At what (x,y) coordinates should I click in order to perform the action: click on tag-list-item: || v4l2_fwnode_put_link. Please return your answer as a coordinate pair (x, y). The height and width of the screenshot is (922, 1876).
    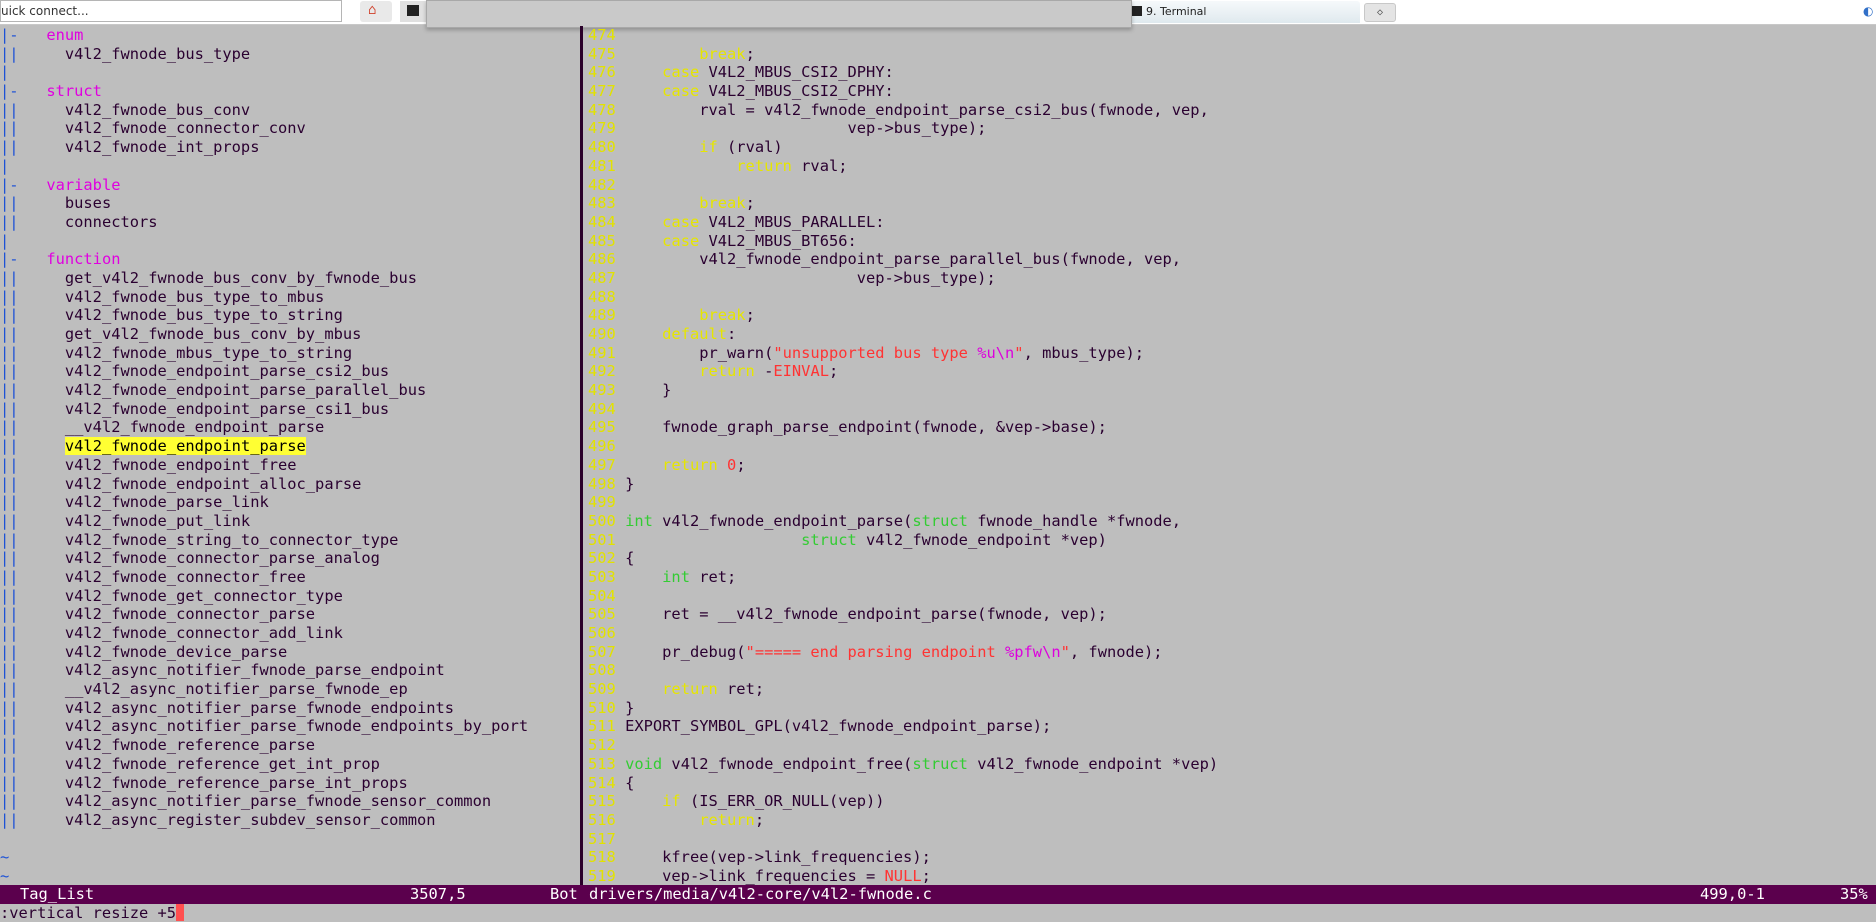
    Looking at the image, I should click on (289, 521).